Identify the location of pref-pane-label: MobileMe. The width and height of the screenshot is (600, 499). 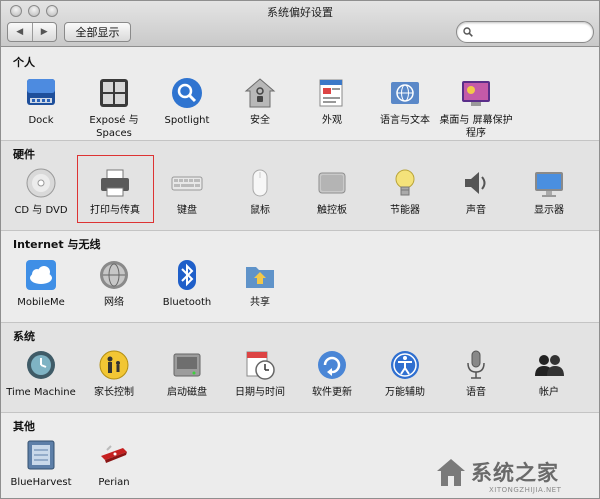
(41, 302).